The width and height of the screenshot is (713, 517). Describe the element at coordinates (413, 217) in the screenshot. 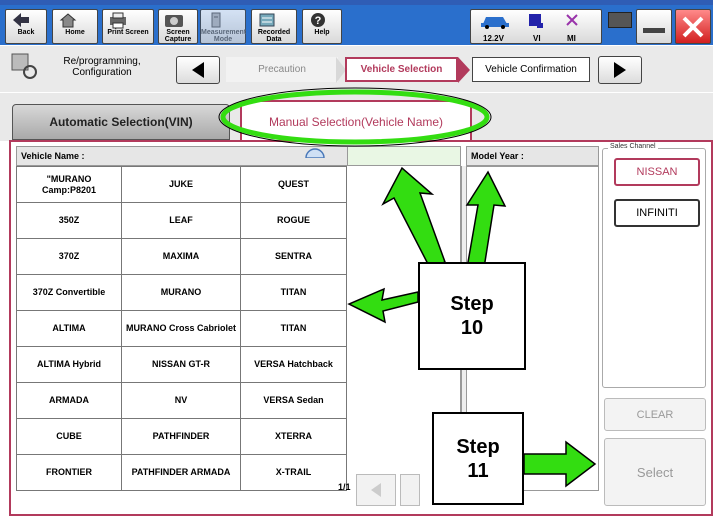

I see `arrow-up-left-icon` at that location.